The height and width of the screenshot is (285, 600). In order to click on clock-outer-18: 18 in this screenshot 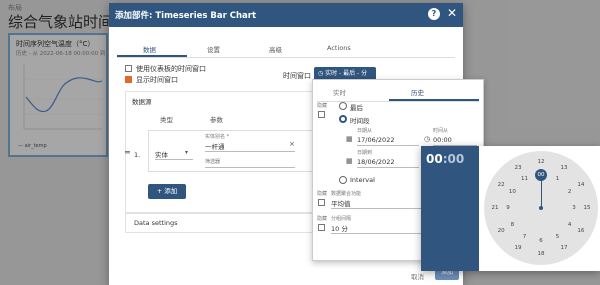, I will do `click(541, 254)`.